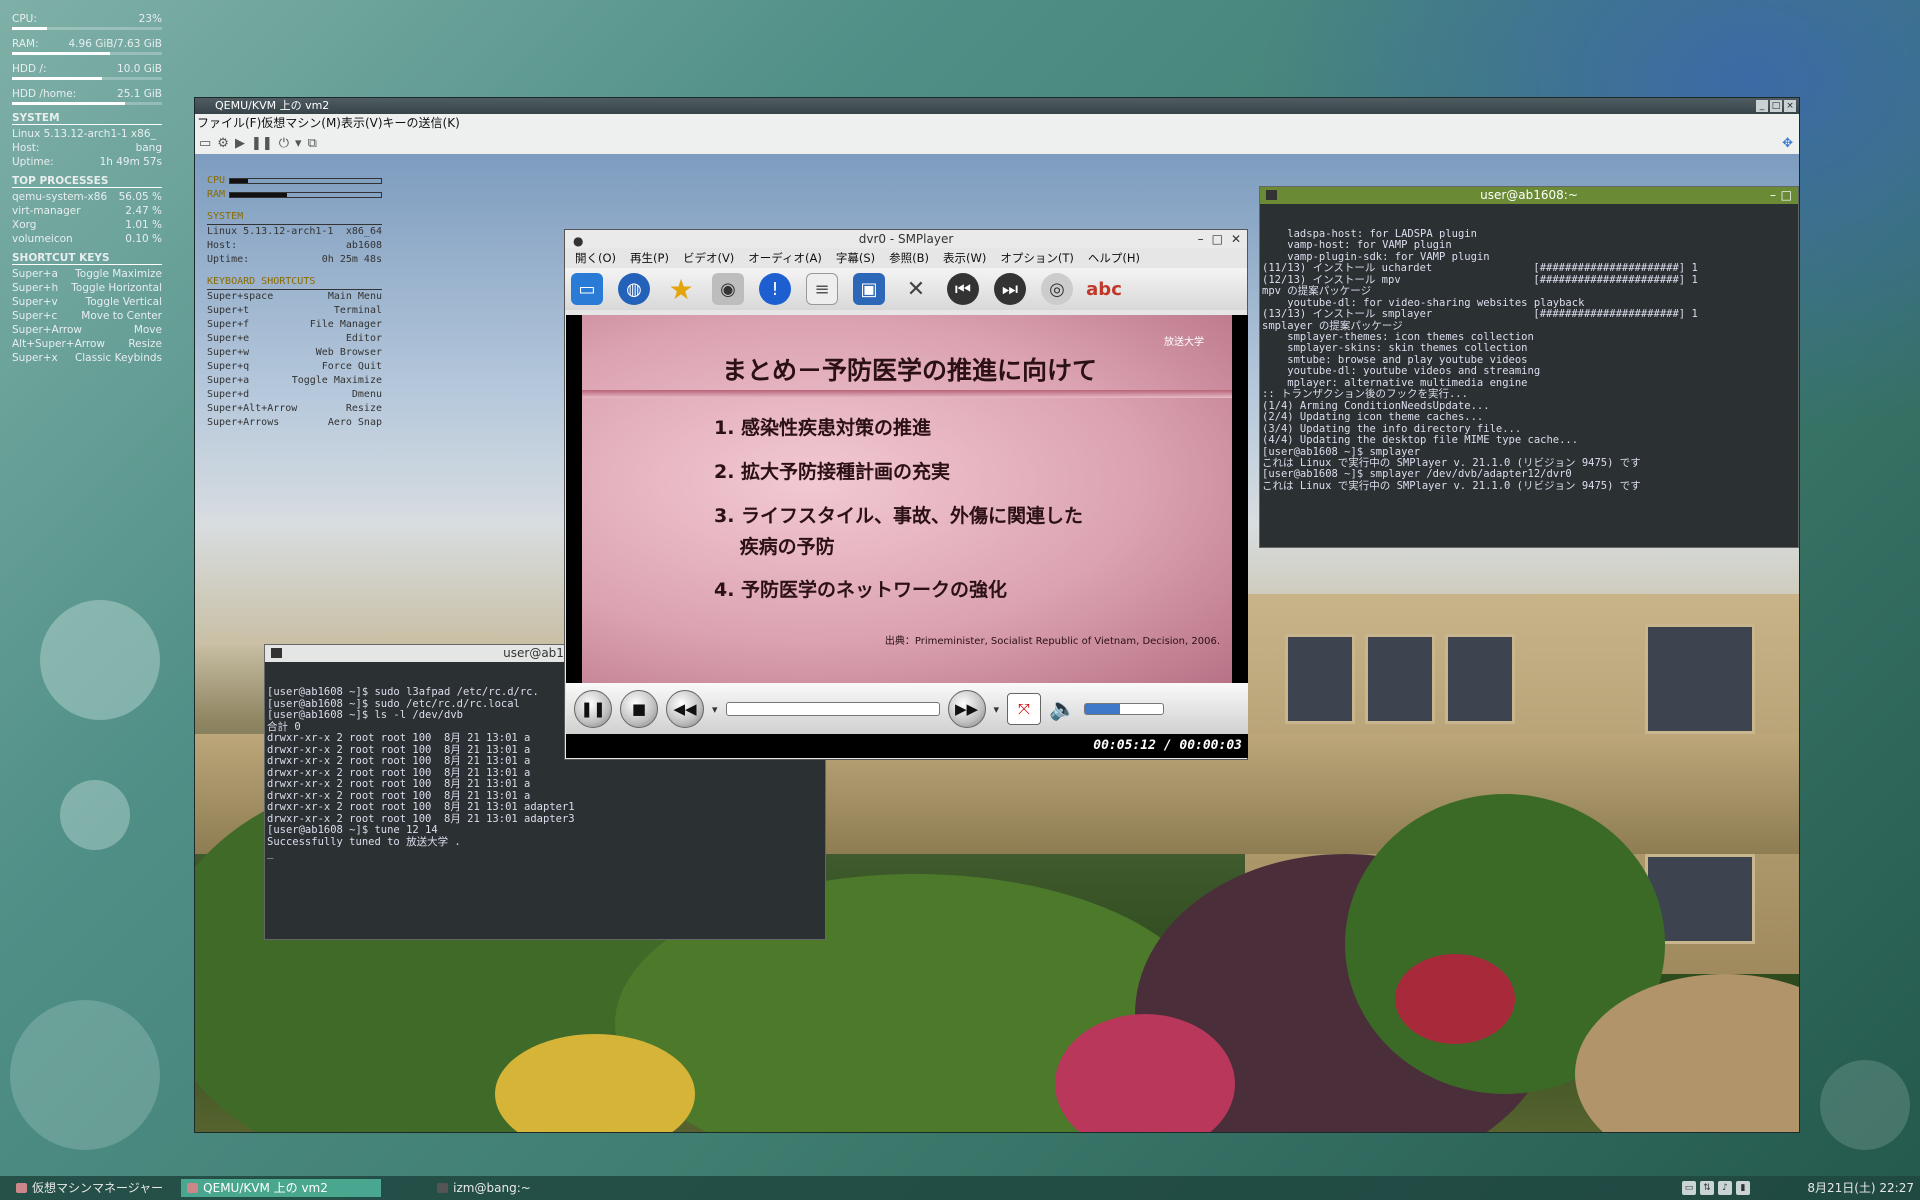 The height and width of the screenshot is (1200, 1920). I want to click on slide-item: 4. 予防医学のネットワークの強化, so click(861, 590).